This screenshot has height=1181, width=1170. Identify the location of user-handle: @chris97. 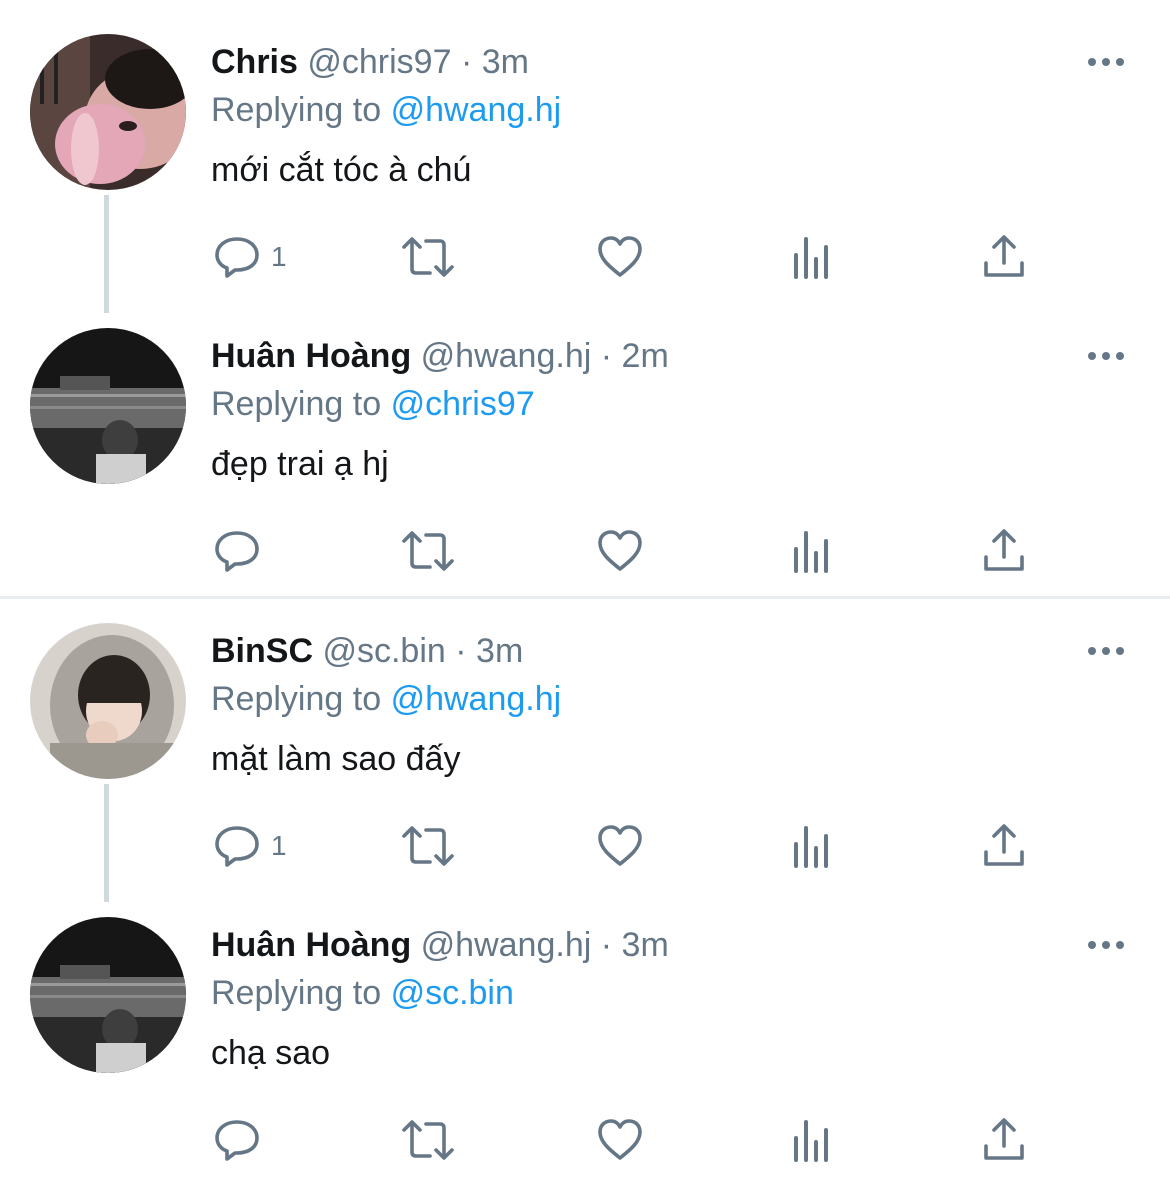
(379, 62).